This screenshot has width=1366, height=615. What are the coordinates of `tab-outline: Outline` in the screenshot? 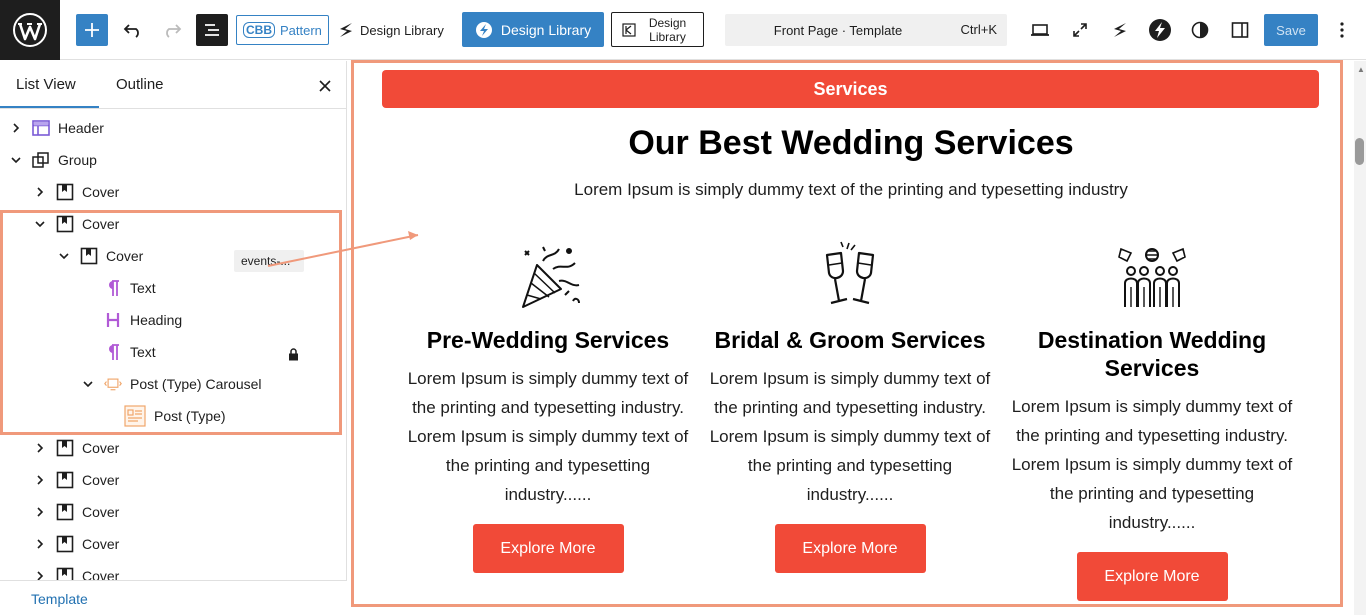 It's located at (140, 85).